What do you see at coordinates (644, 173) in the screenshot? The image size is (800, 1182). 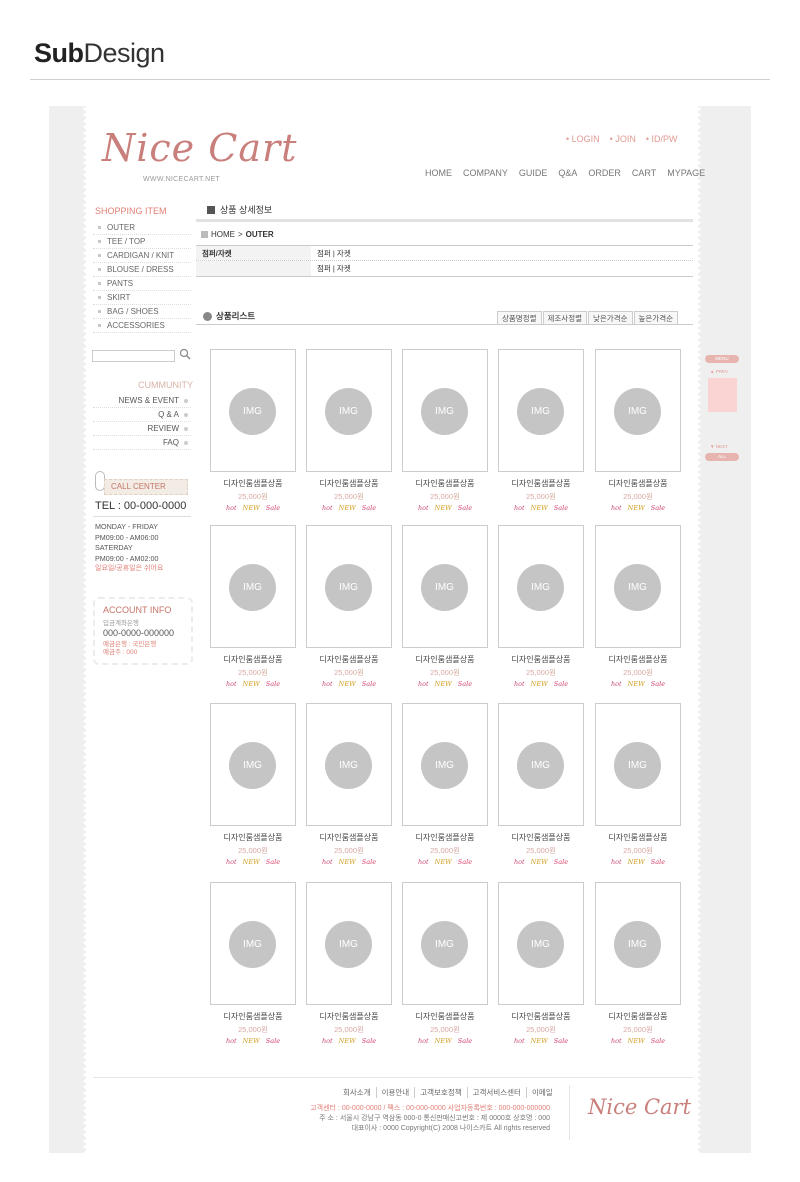 I see `nav-cart: CART` at bounding box center [644, 173].